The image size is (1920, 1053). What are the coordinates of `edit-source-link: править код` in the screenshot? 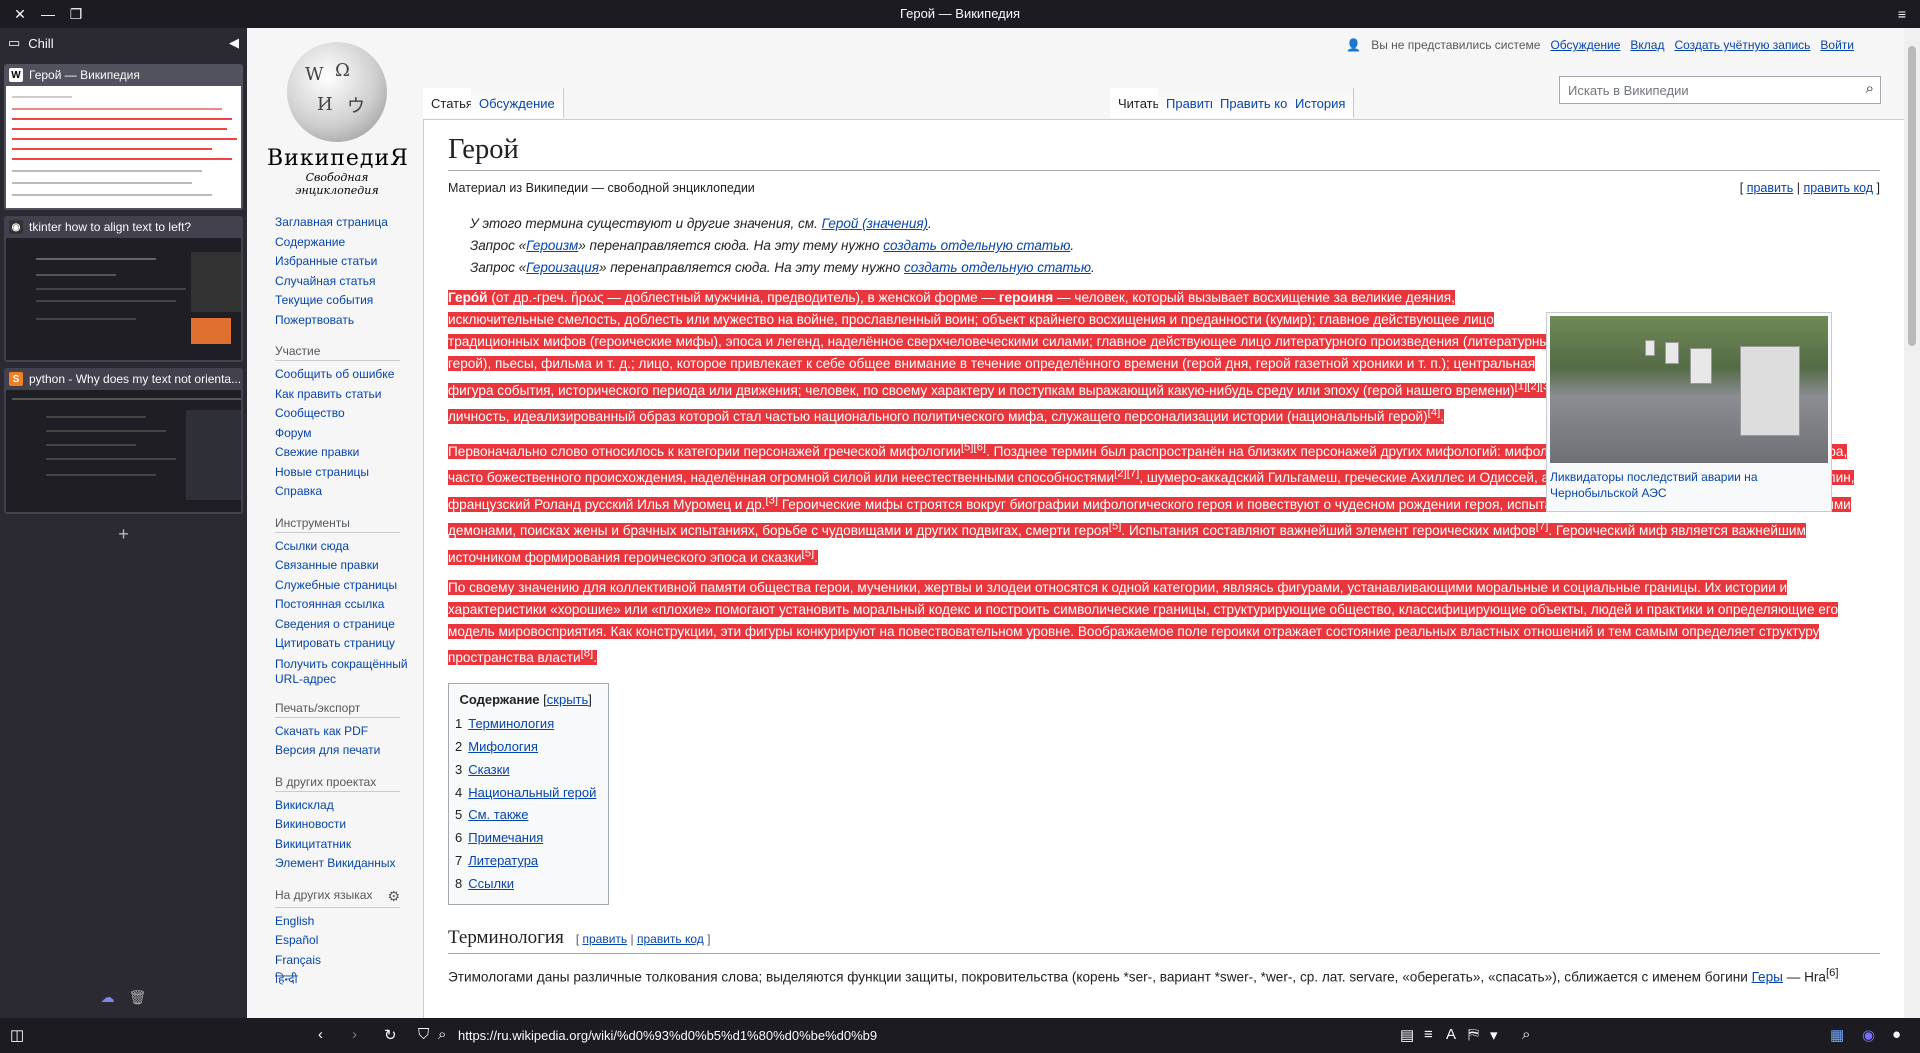 It's located at (1838, 188).